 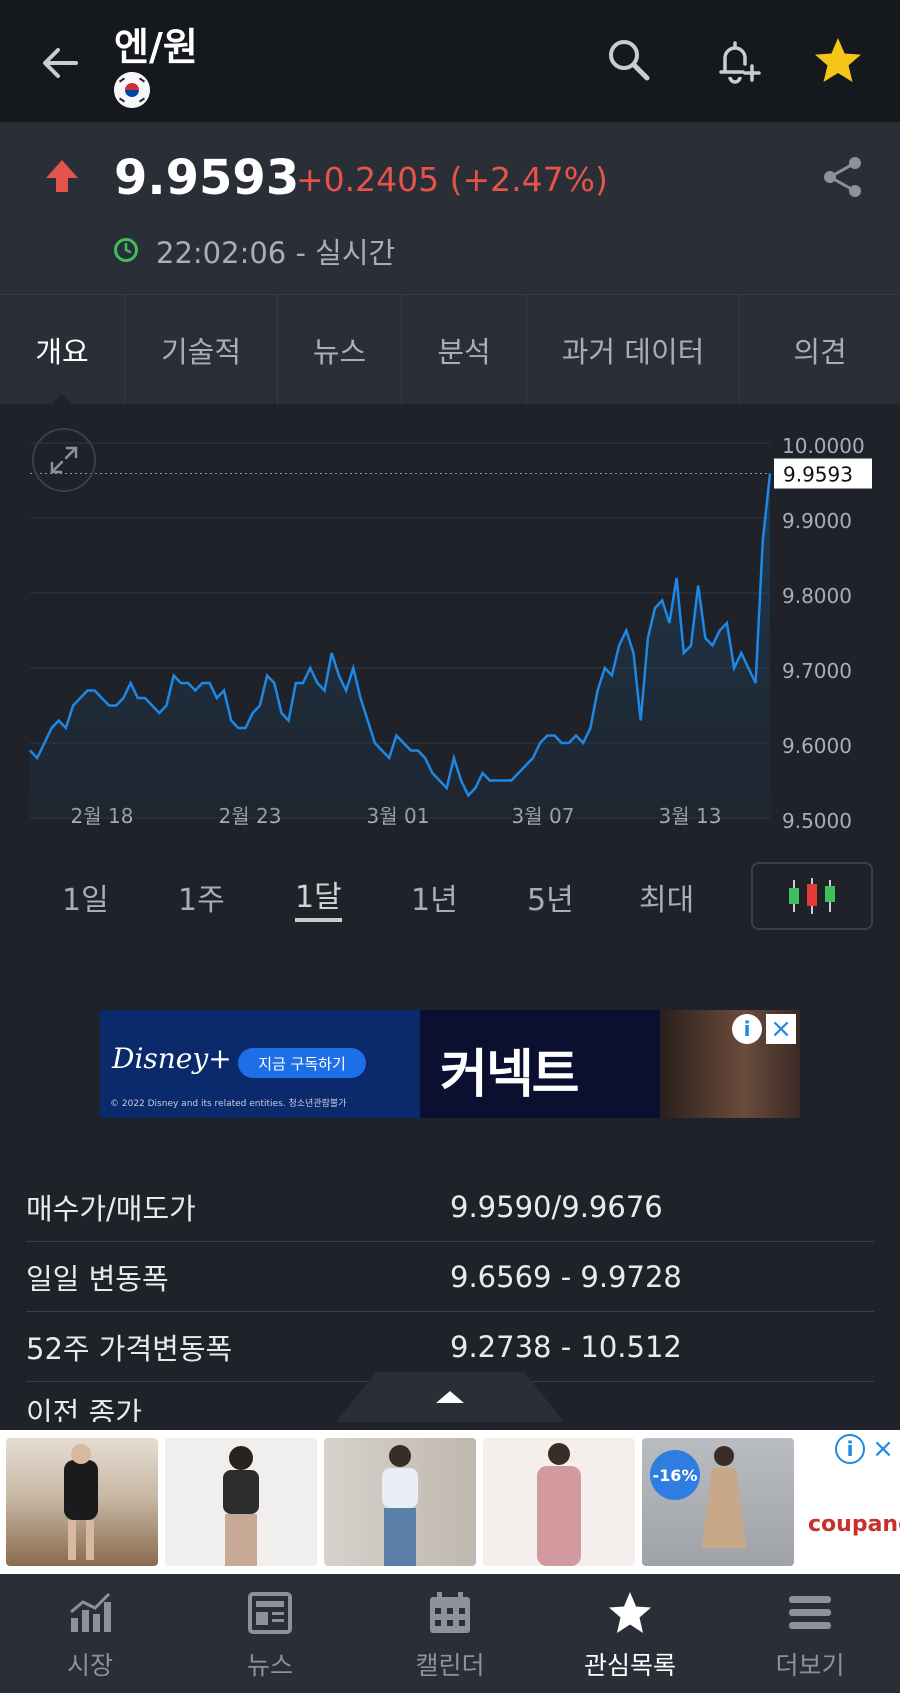 What do you see at coordinates (737, 60) in the screenshot?
I see `add-alert-bell-icon` at bounding box center [737, 60].